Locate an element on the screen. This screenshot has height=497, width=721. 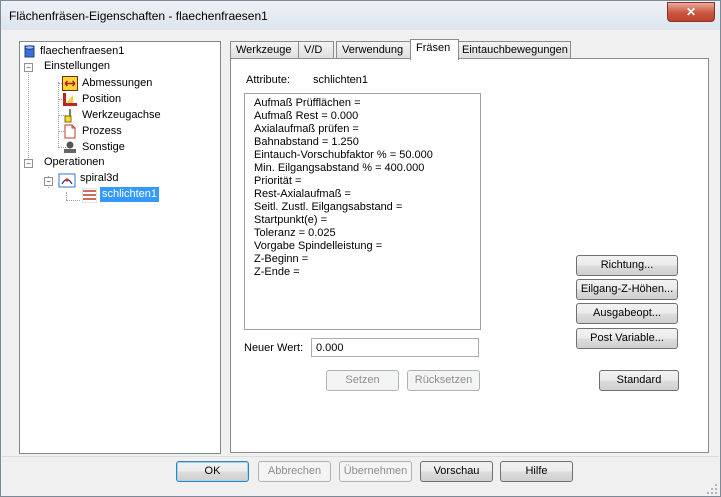
attribute-value: schlichten1 is located at coordinates (341, 80).